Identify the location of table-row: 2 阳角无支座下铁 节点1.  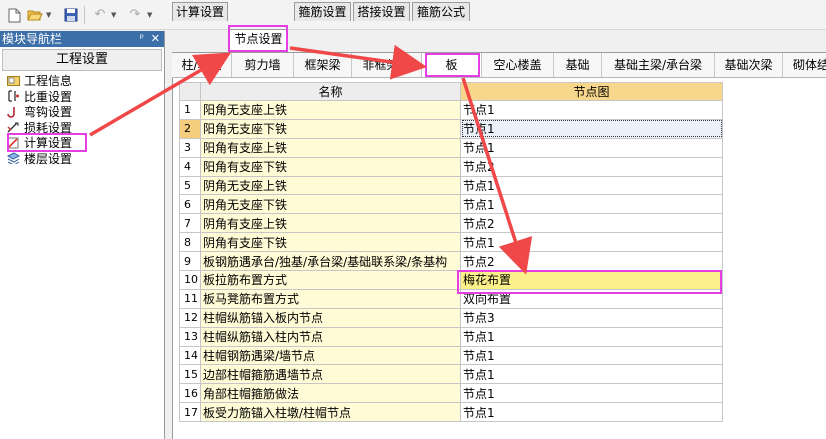
(451, 128).